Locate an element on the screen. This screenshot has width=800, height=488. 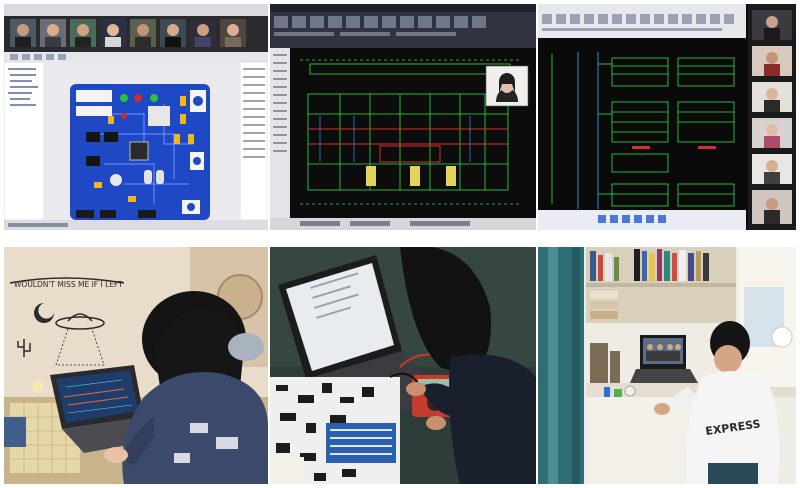
pcb-board is located at coordinates (140, 152).